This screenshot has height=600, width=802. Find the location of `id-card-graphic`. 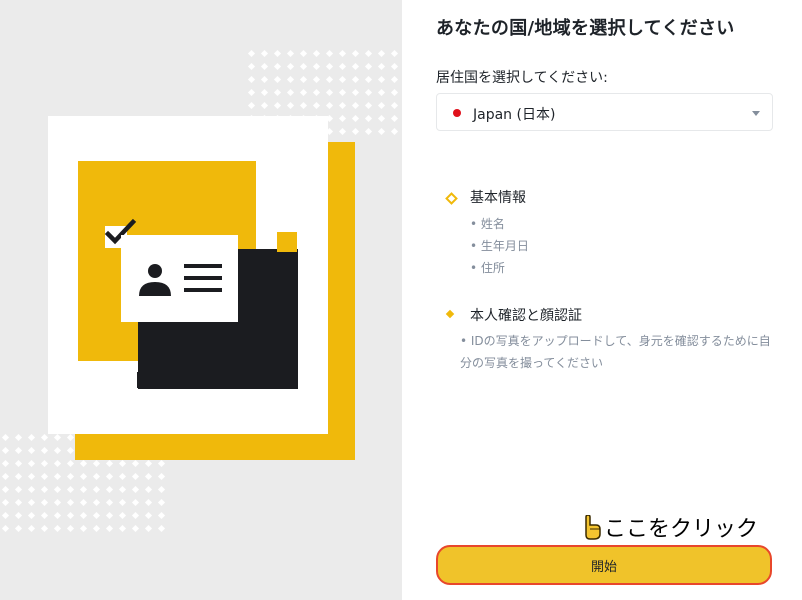

id-card-graphic is located at coordinates (179, 278).